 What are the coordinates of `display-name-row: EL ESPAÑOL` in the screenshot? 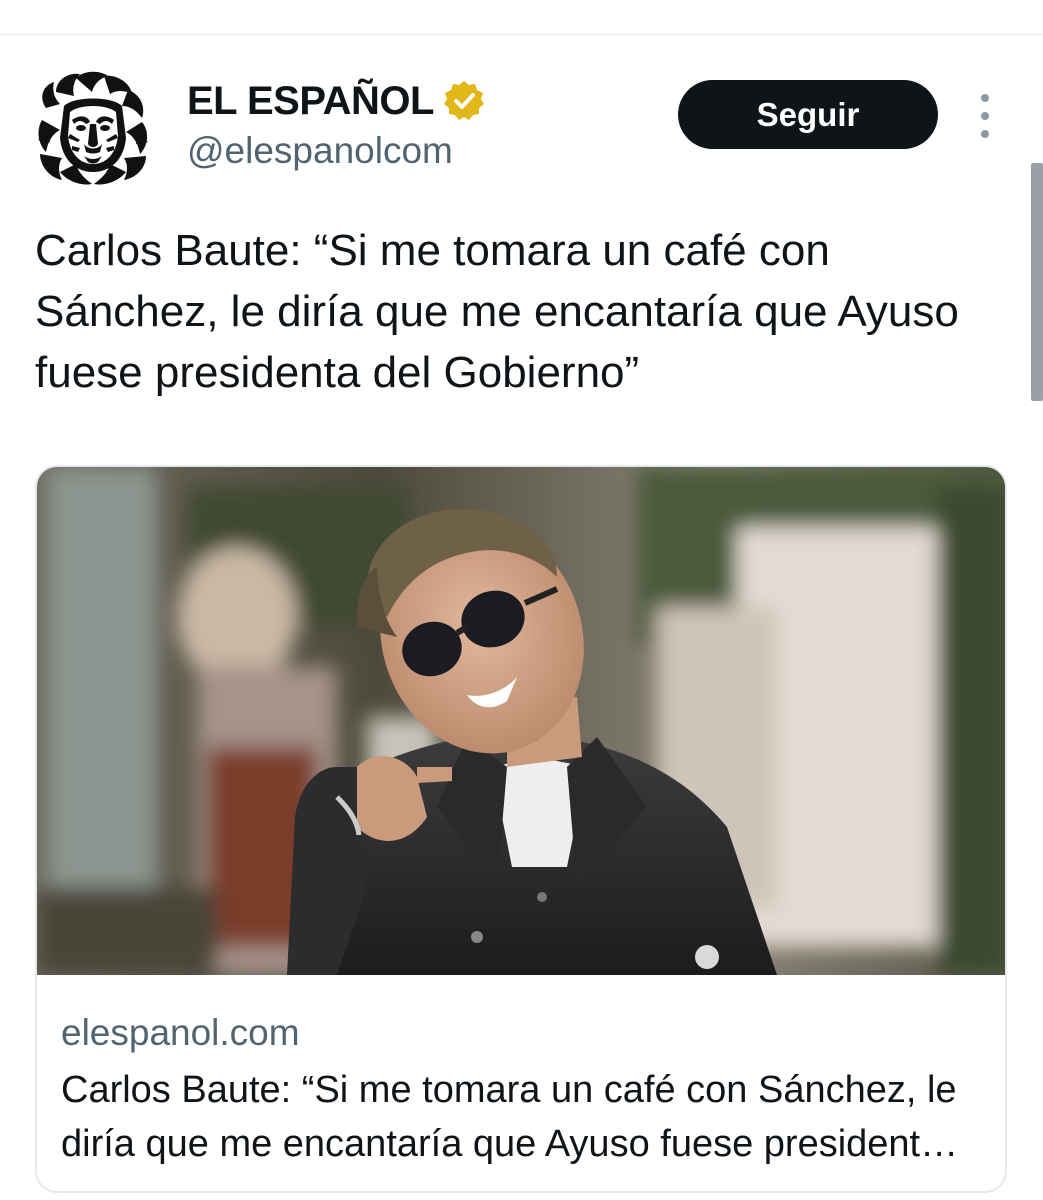 It's located at (336, 101).